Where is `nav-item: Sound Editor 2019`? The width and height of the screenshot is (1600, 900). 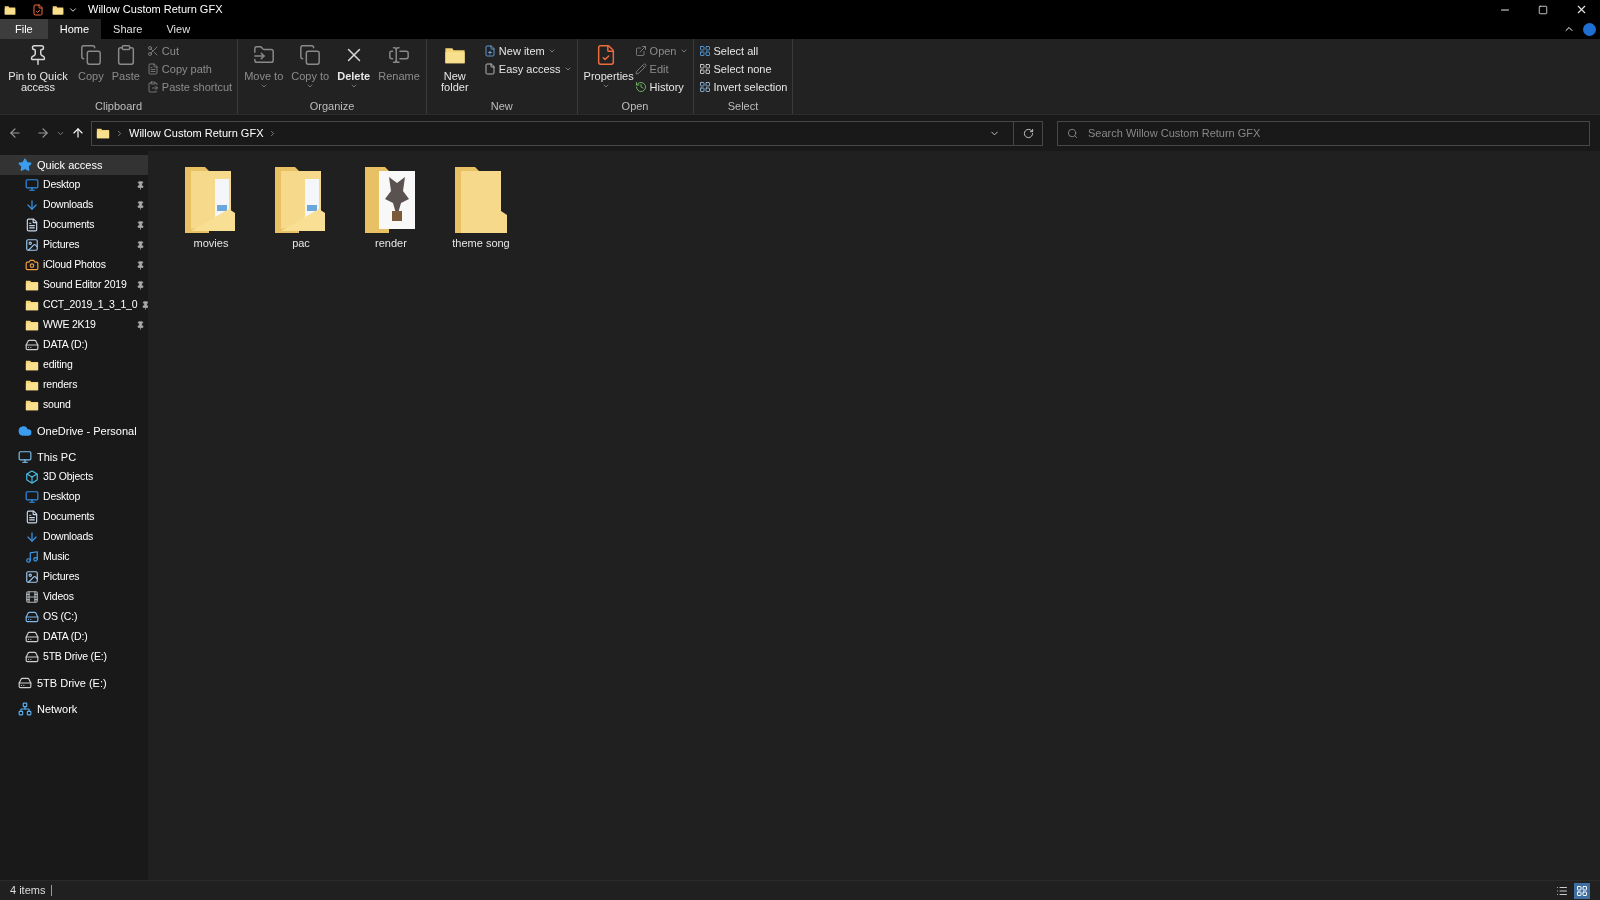 nav-item: Sound Editor 2019 is located at coordinates (74, 285).